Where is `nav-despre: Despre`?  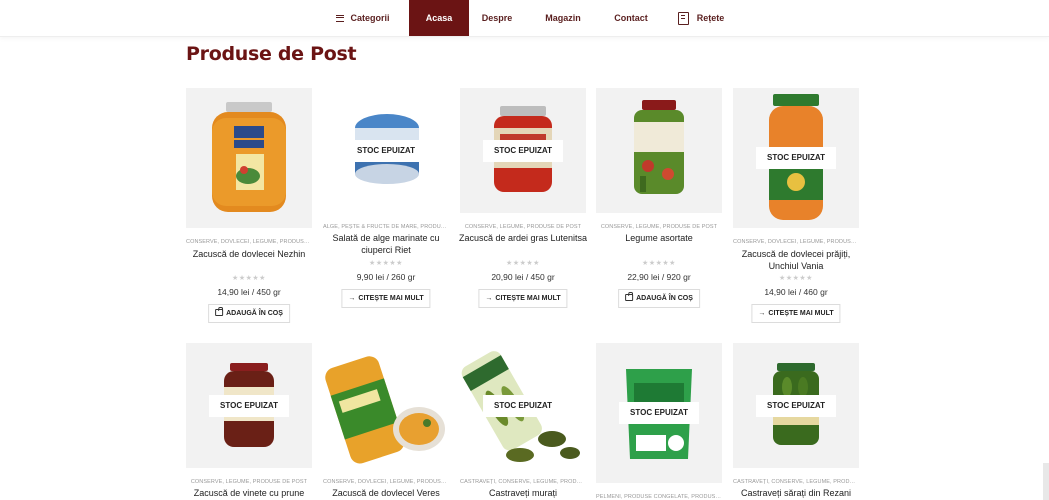 nav-despre: Despre is located at coordinates (497, 18).